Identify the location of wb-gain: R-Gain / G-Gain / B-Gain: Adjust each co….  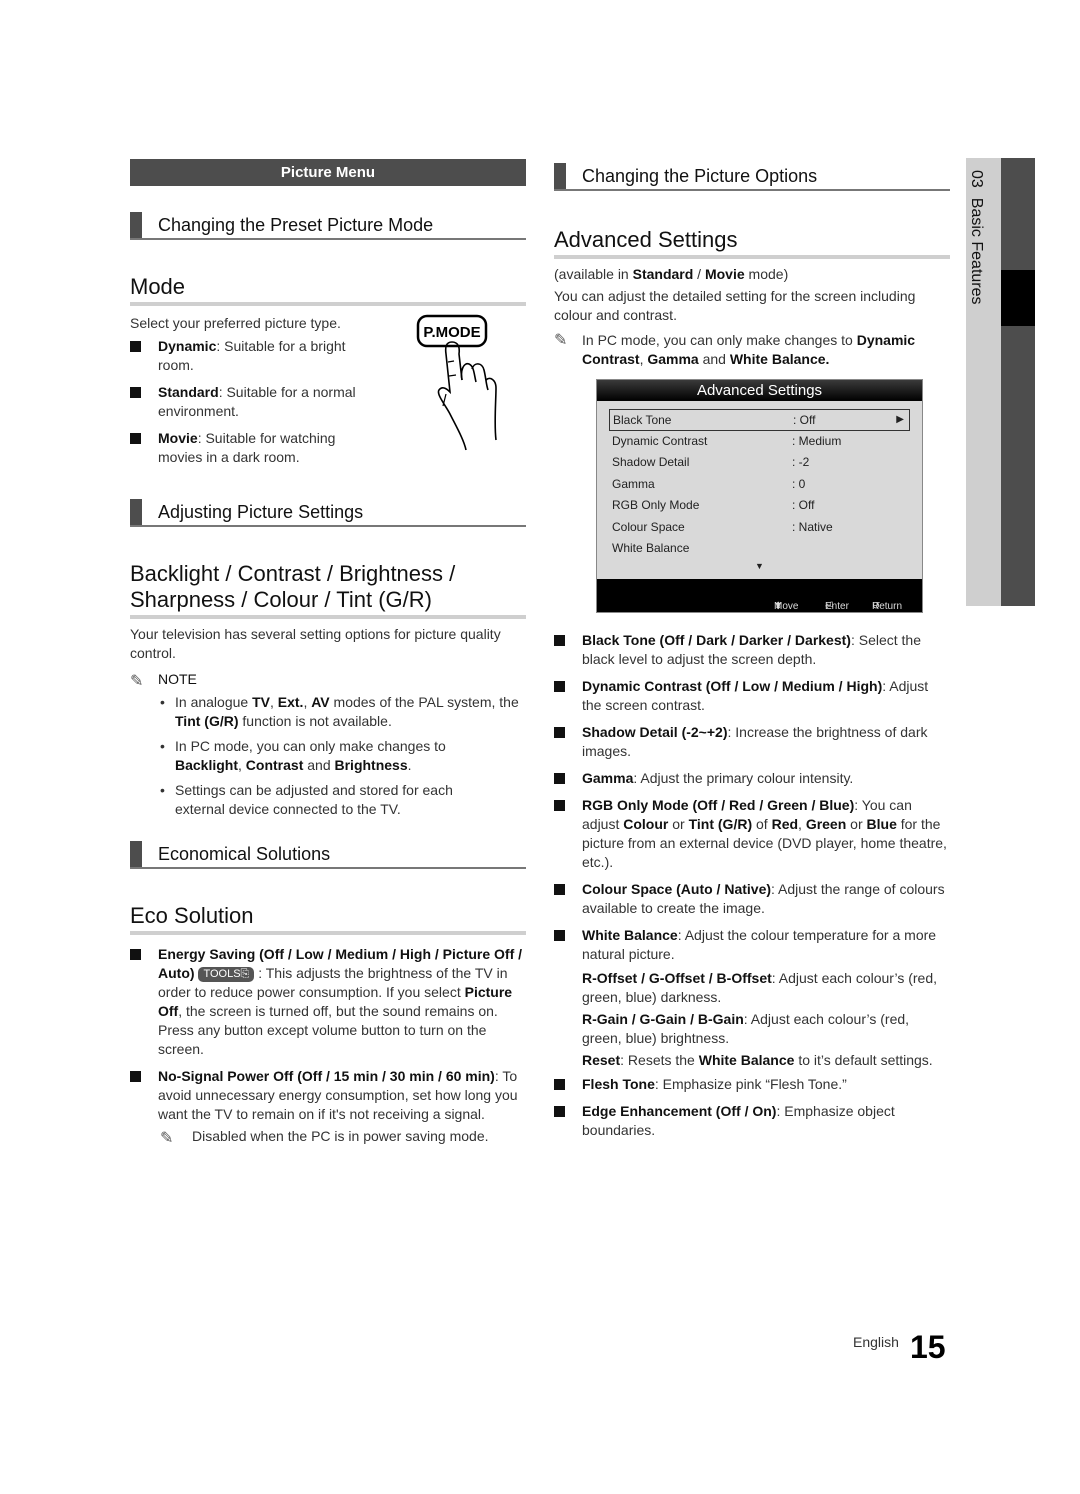
(746, 1028).